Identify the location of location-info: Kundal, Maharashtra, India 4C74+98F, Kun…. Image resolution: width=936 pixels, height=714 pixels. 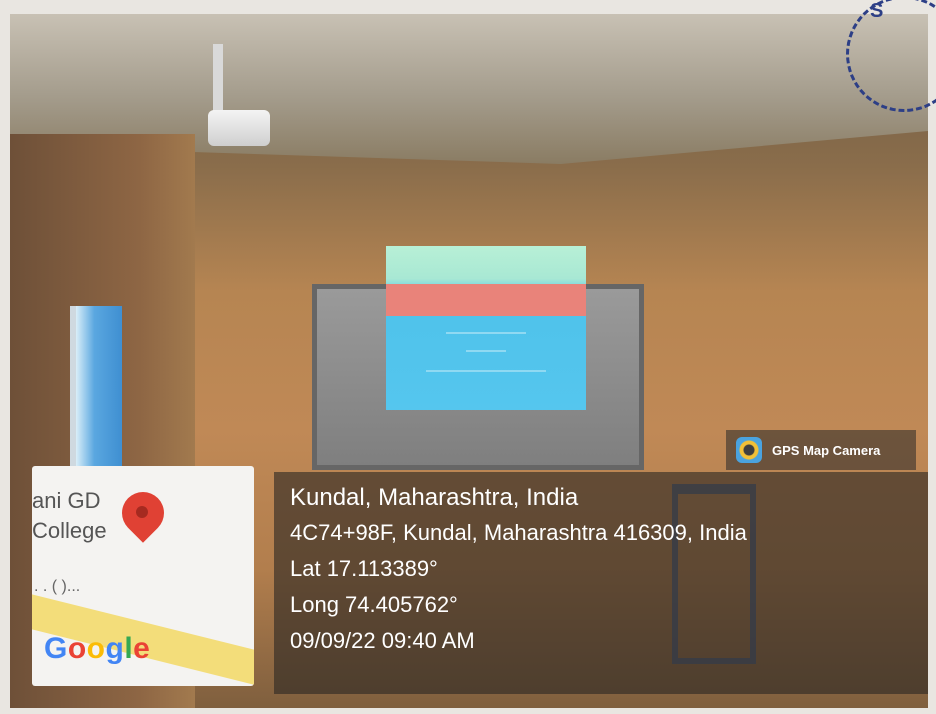
(518, 574).